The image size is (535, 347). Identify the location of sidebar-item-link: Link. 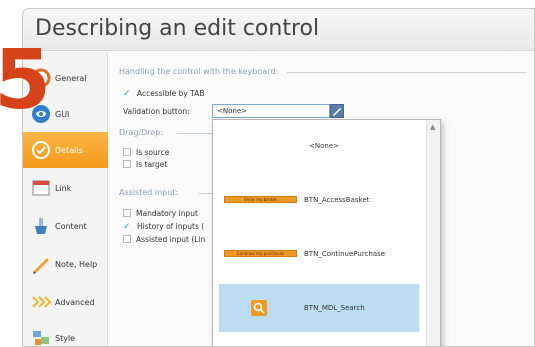
(65, 188).